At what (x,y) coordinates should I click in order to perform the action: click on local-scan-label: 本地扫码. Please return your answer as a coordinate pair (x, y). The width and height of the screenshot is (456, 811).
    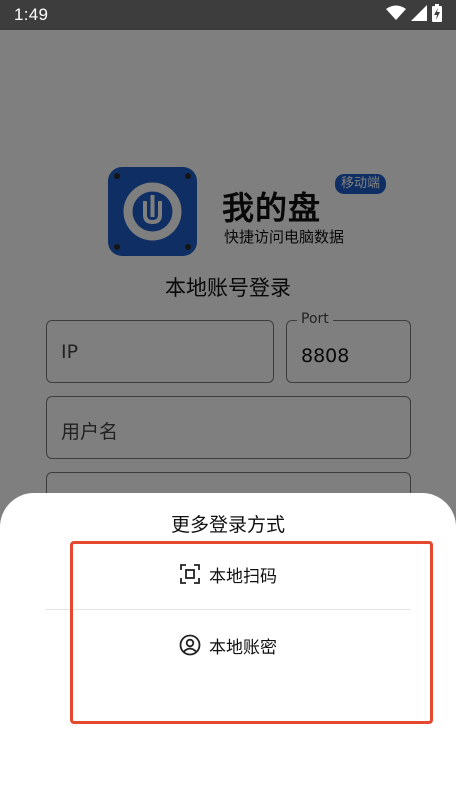
    Looking at the image, I should click on (243, 576).